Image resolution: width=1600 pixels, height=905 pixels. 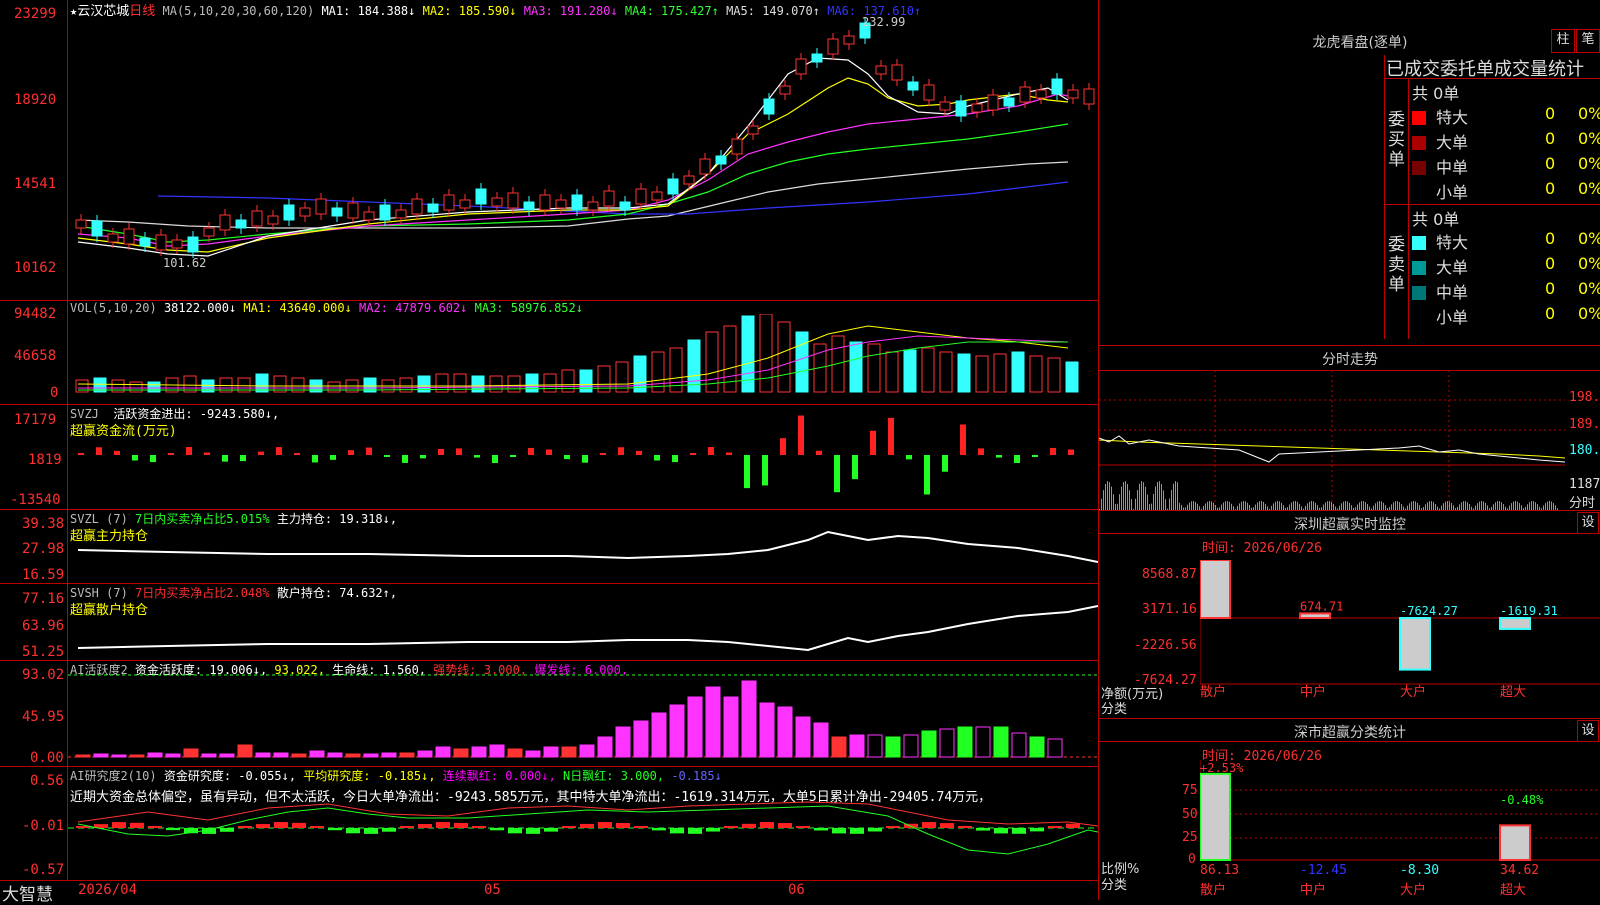 What do you see at coordinates (184, 263) in the screenshot?
I see `low-label: 101.62` at bounding box center [184, 263].